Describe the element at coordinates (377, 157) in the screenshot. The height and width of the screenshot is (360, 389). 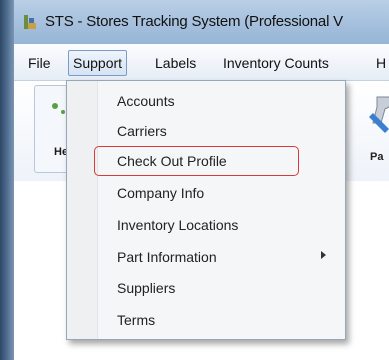
I see `toolbar-right-label: Pa` at that location.